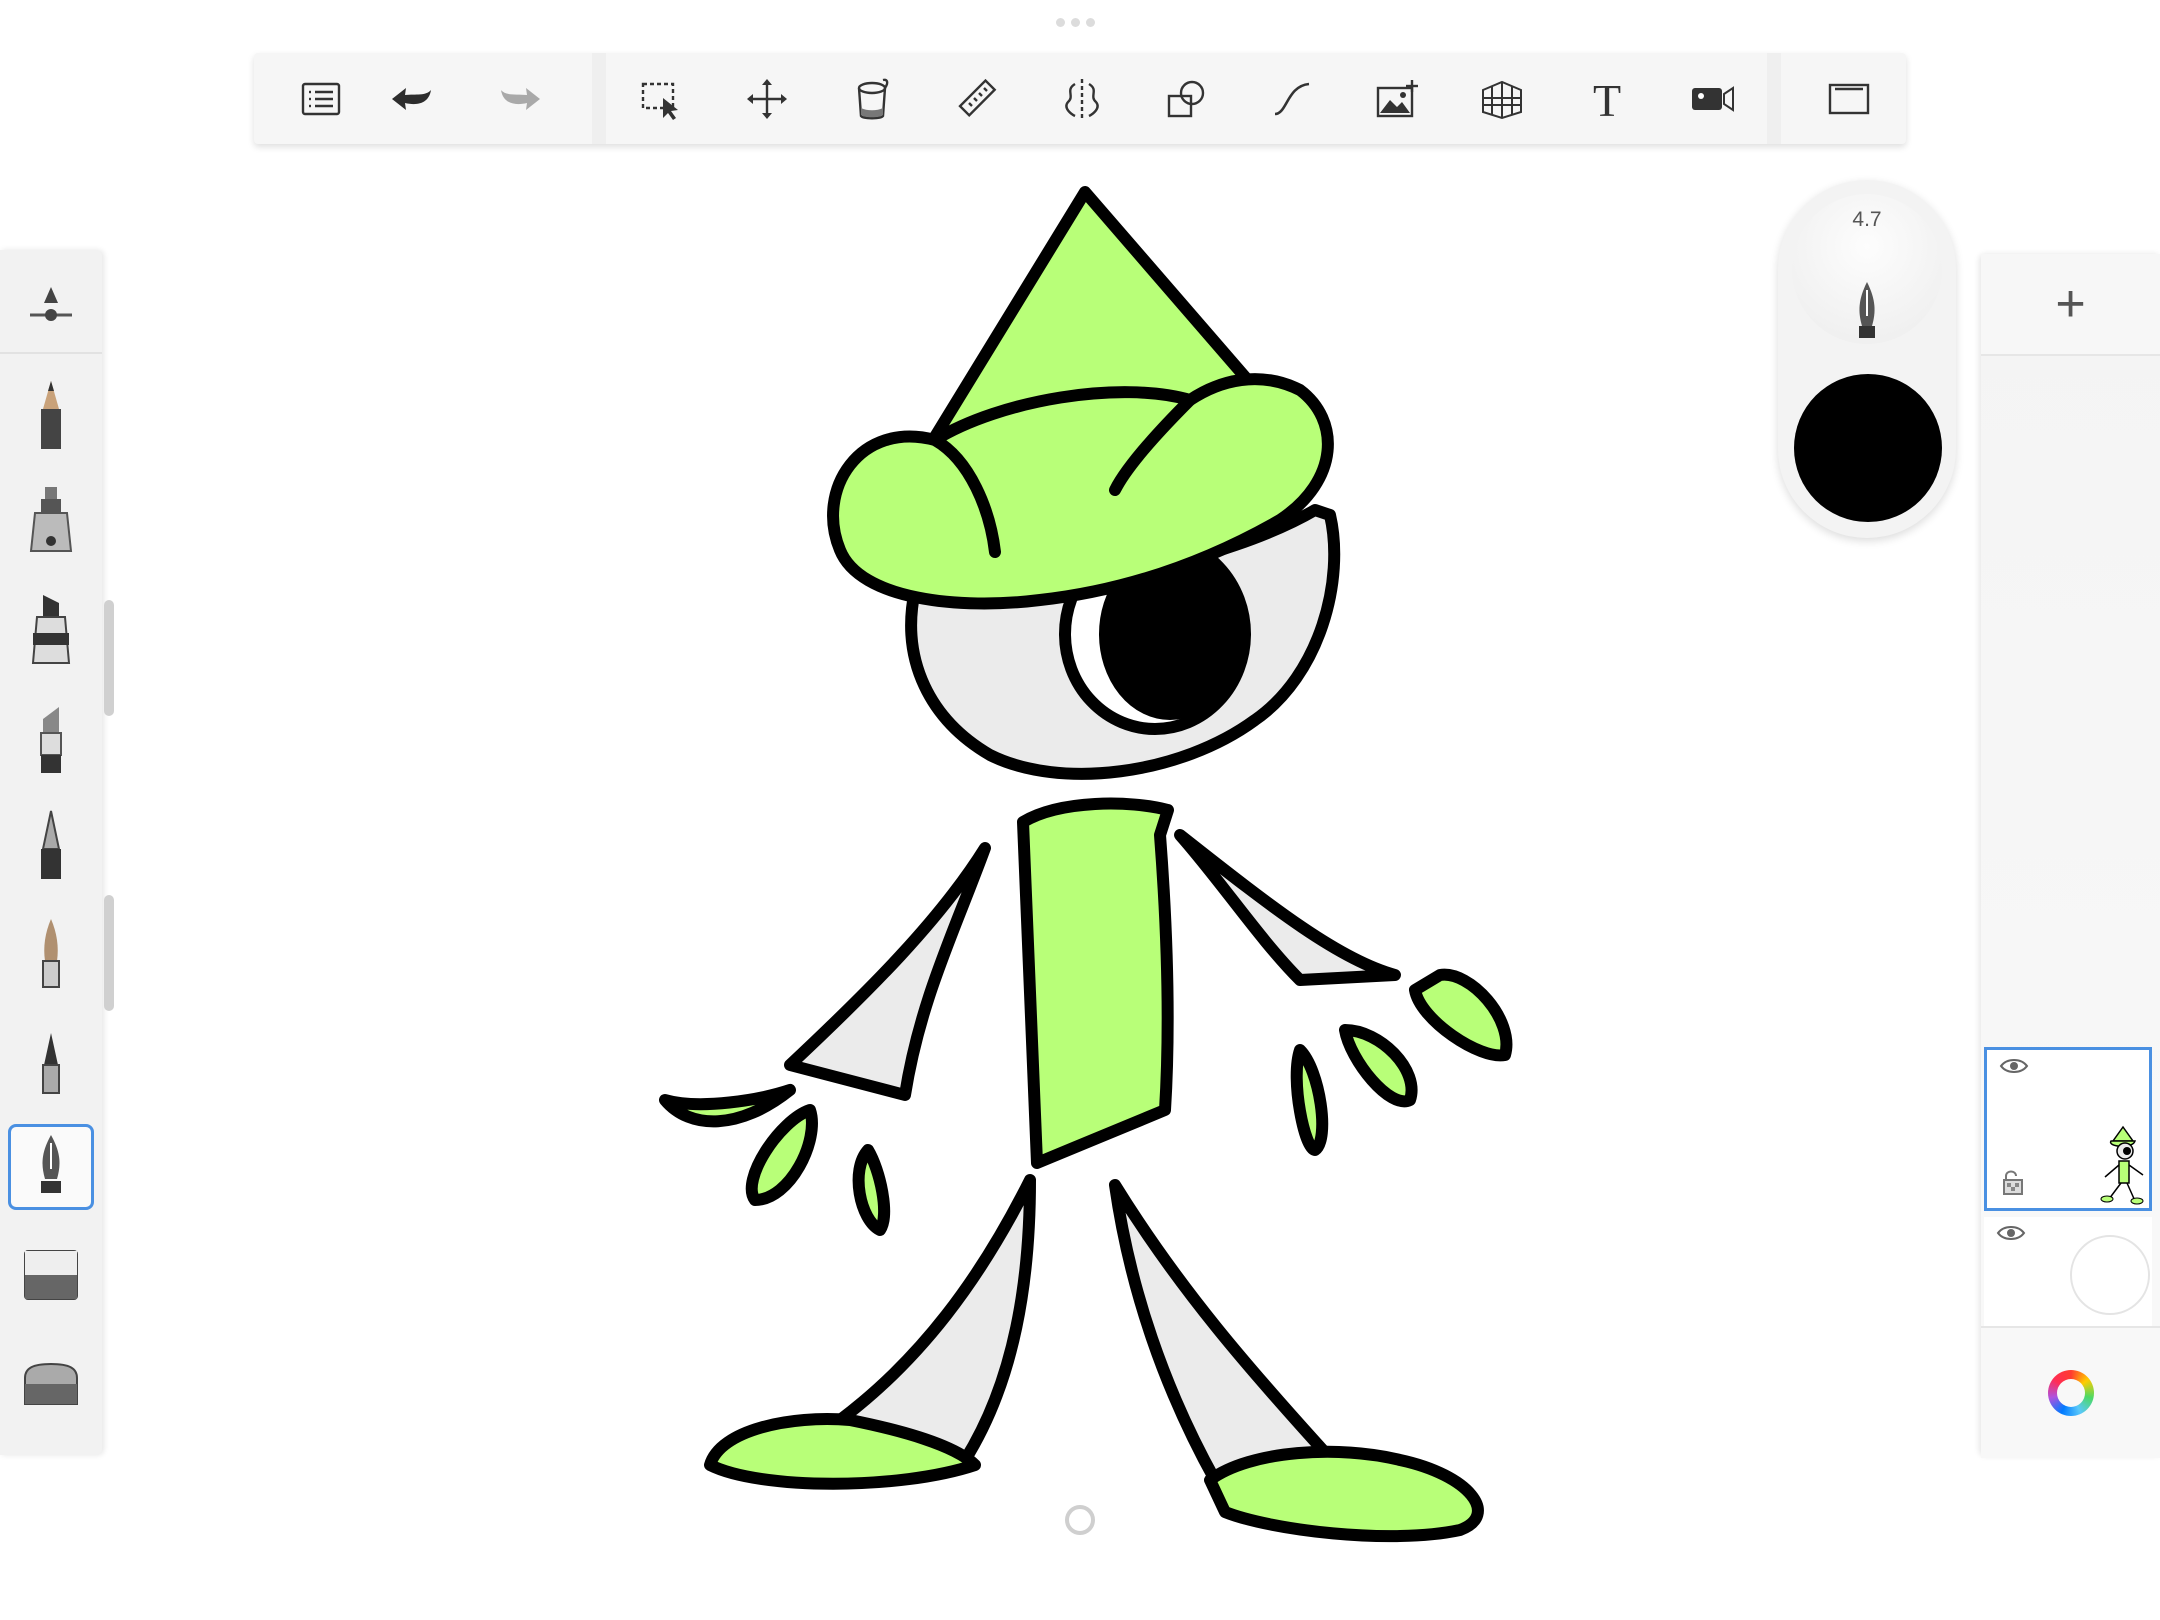 This screenshot has width=2160, height=1620. I want to click on character-right-leg, so click(1222, 1332).